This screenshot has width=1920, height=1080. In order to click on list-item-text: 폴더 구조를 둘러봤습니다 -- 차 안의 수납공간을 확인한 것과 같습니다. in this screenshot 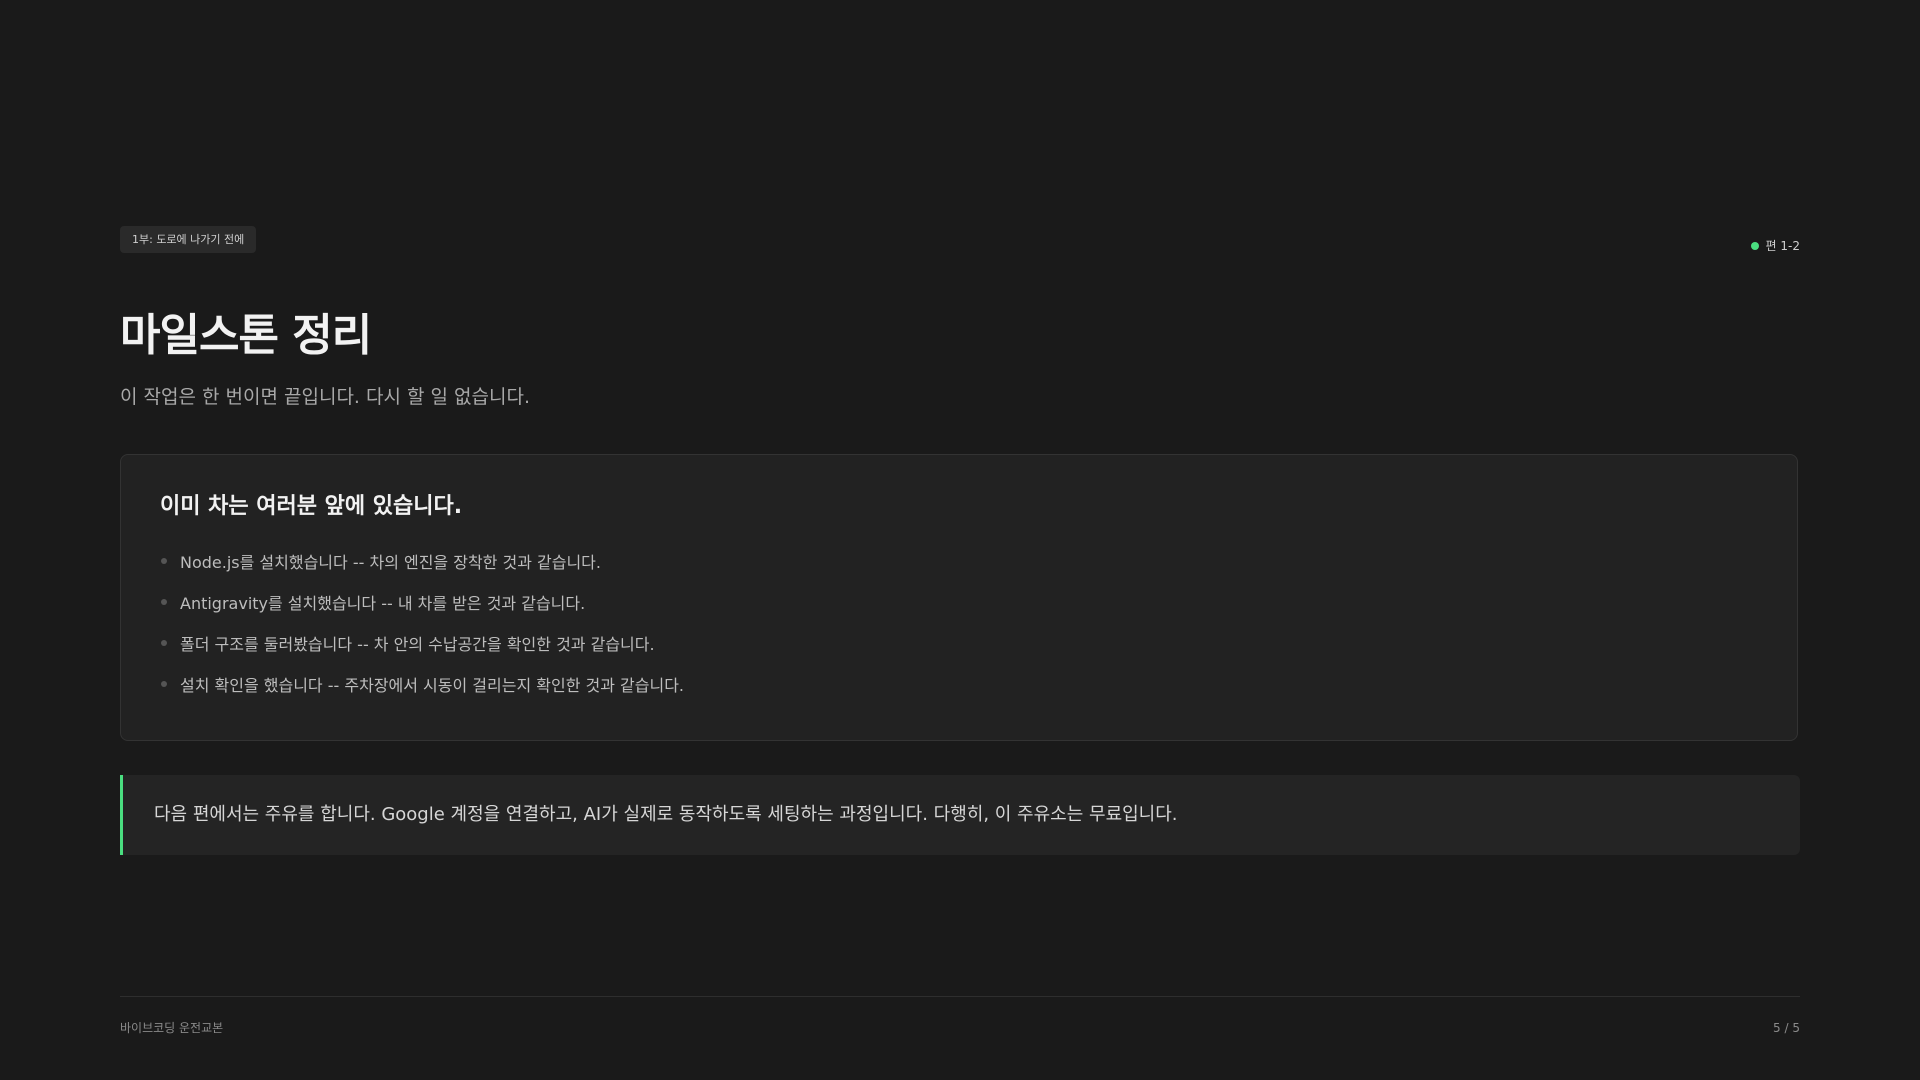, I will do `click(417, 644)`.